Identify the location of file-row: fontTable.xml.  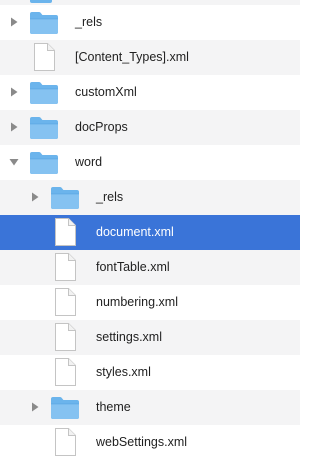
(150, 267).